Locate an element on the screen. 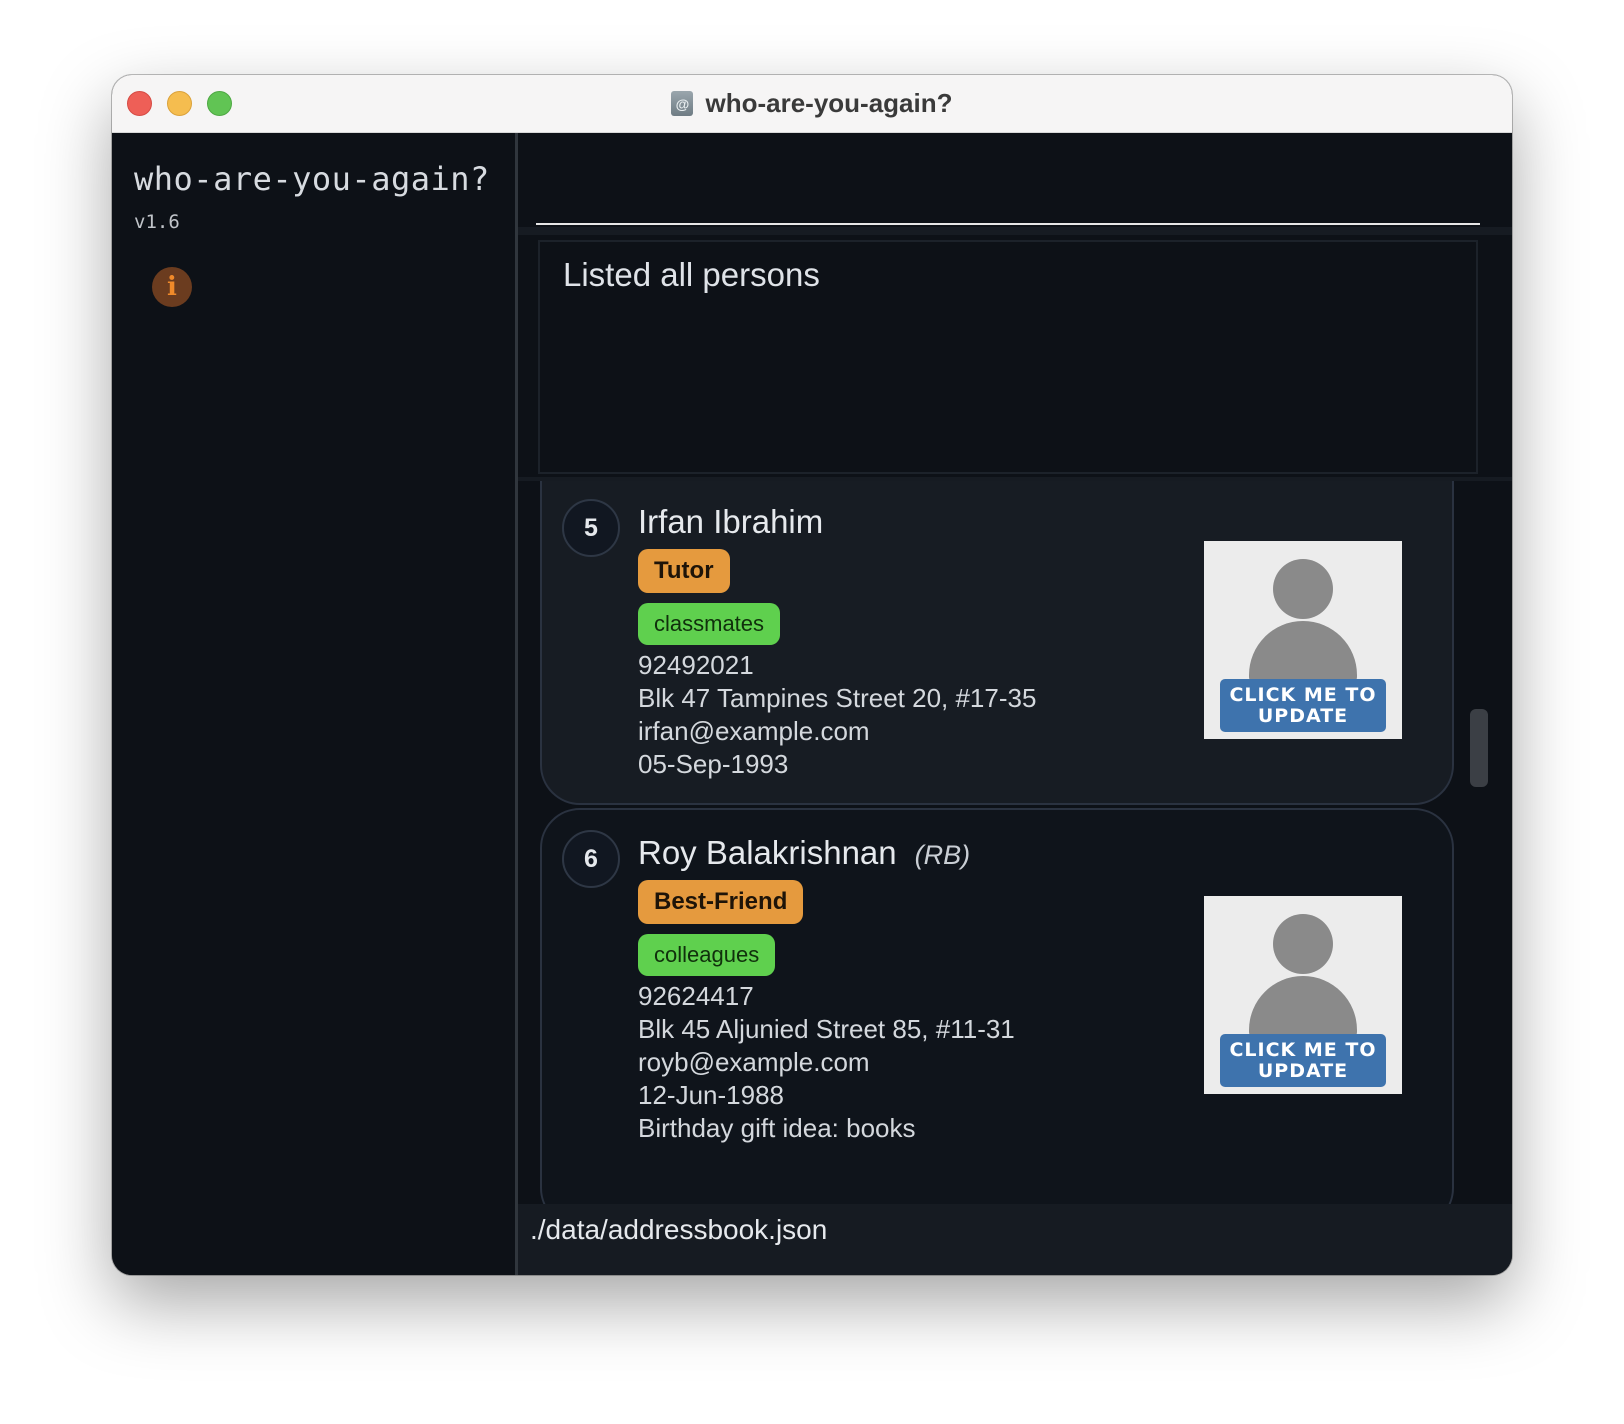  address-book-icon: @ is located at coordinates (682, 103).